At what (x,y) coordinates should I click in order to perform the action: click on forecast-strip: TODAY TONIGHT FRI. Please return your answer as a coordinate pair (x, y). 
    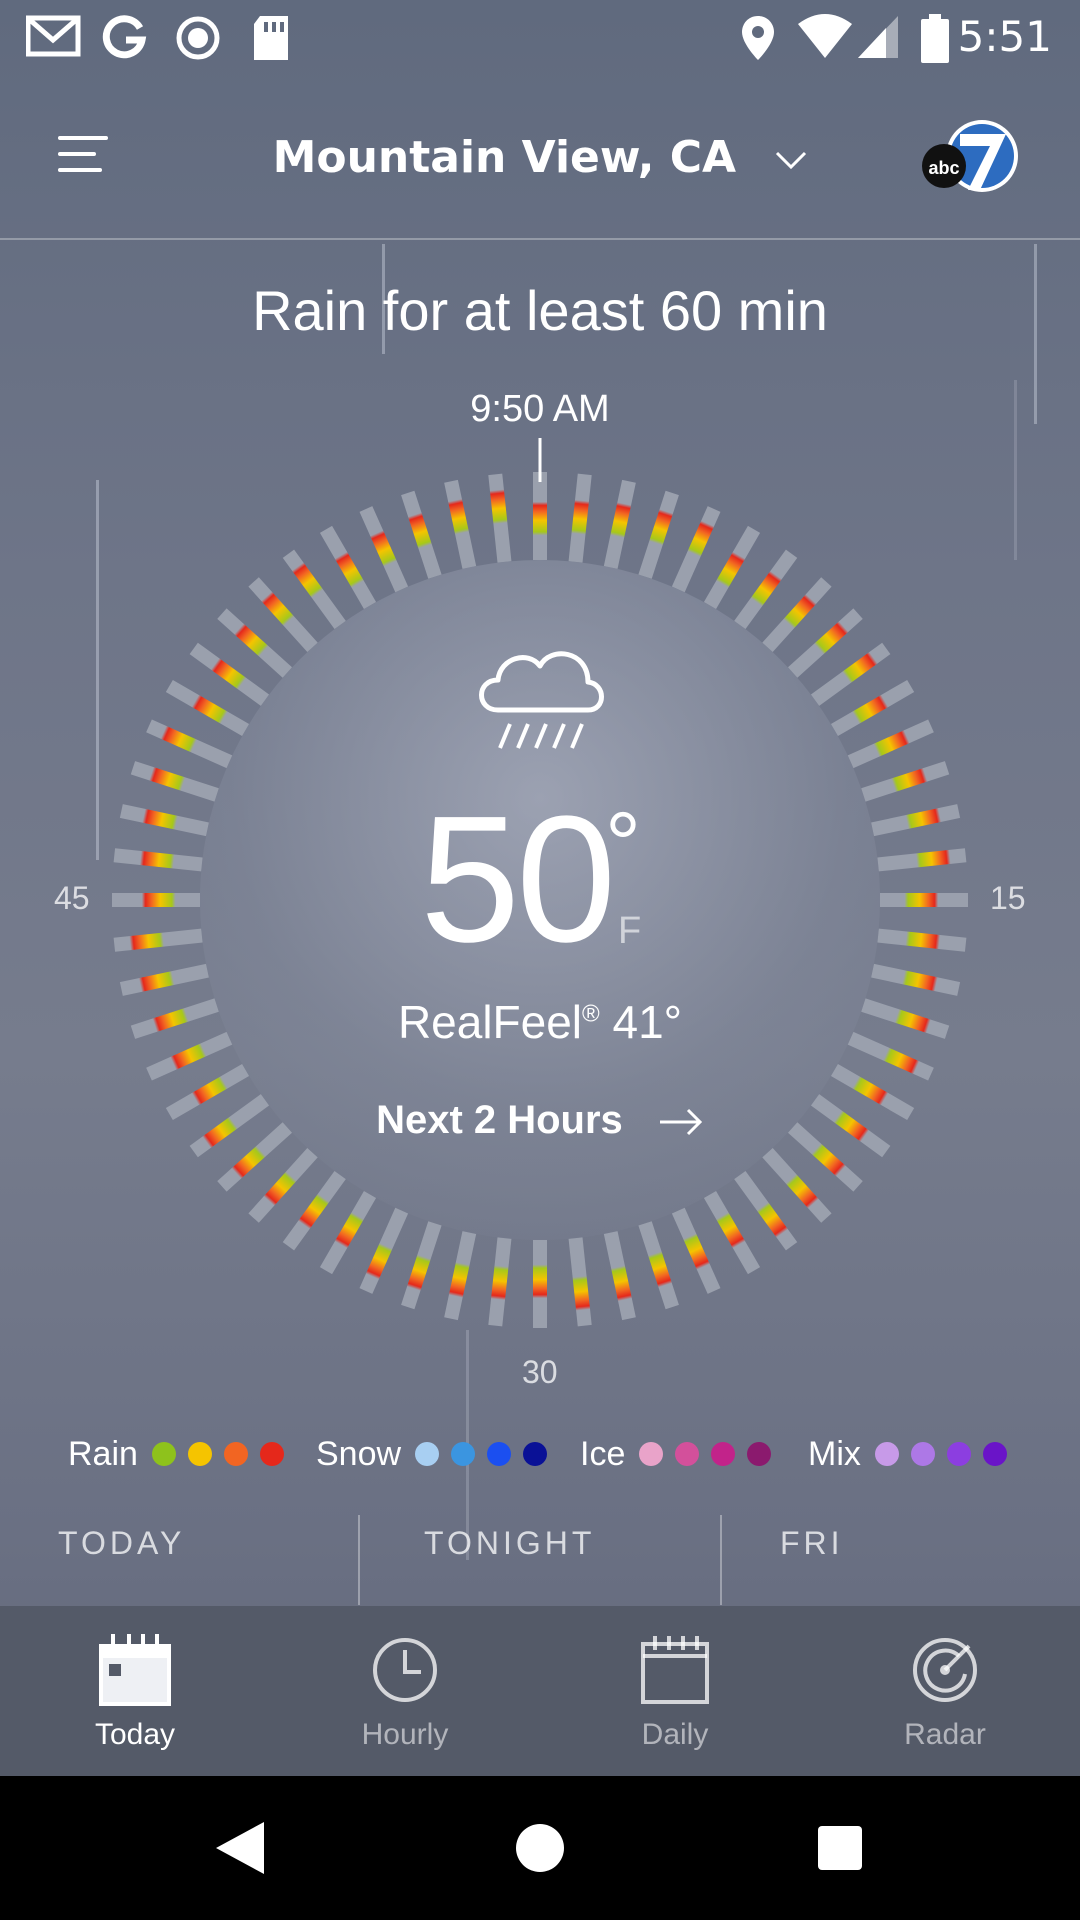
    Looking at the image, I should click on (540, 1560).